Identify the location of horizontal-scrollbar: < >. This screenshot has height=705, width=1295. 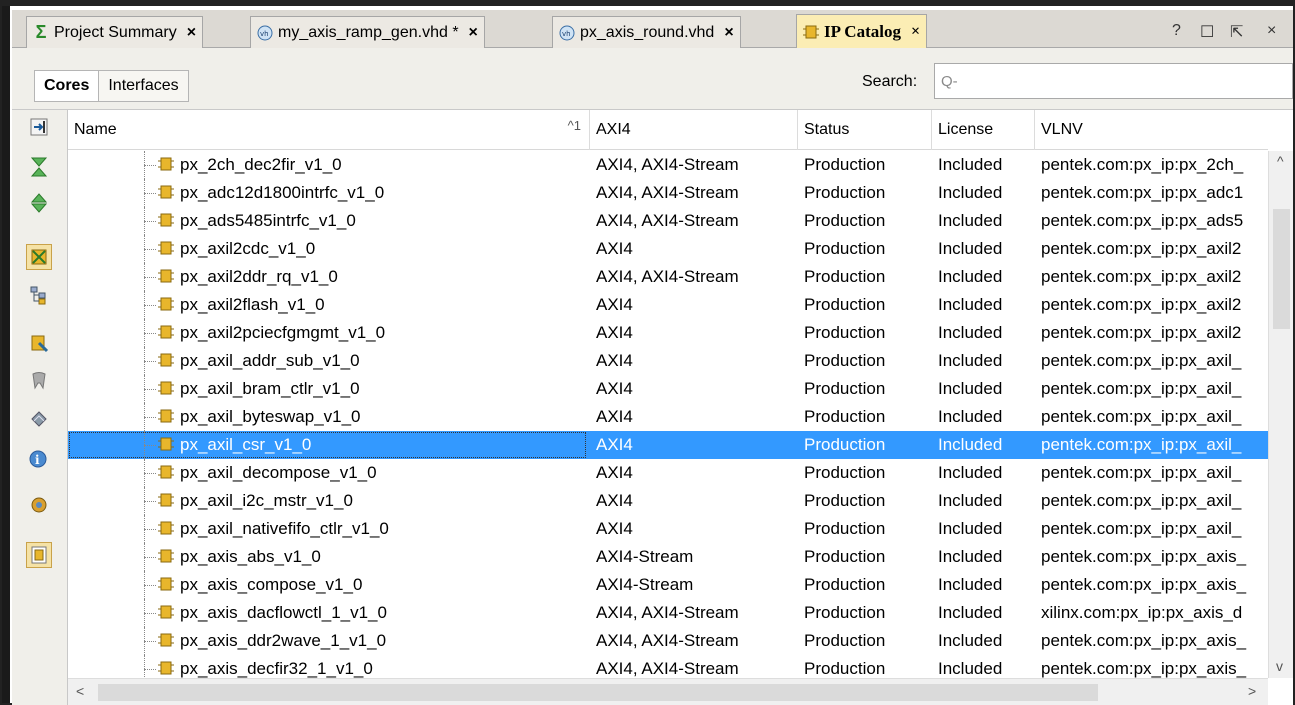
(668, 691).